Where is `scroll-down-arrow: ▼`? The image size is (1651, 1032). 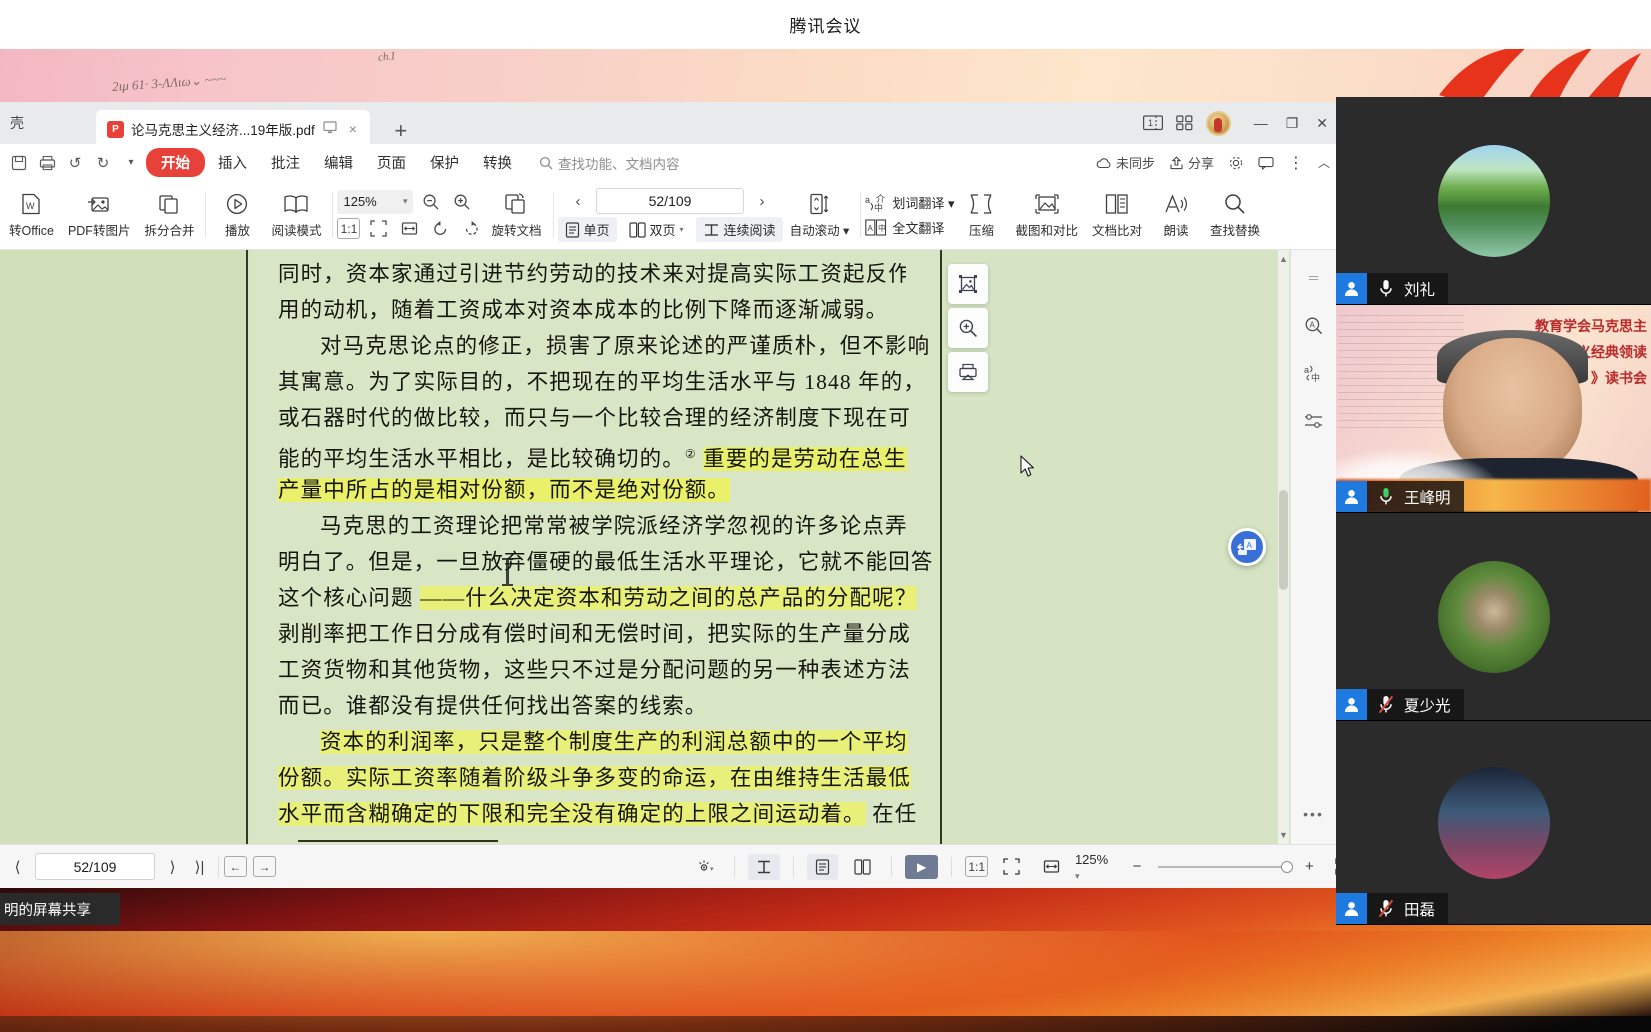
scroll-down-arrow: ▼ is located at coordinates (1283, 835).